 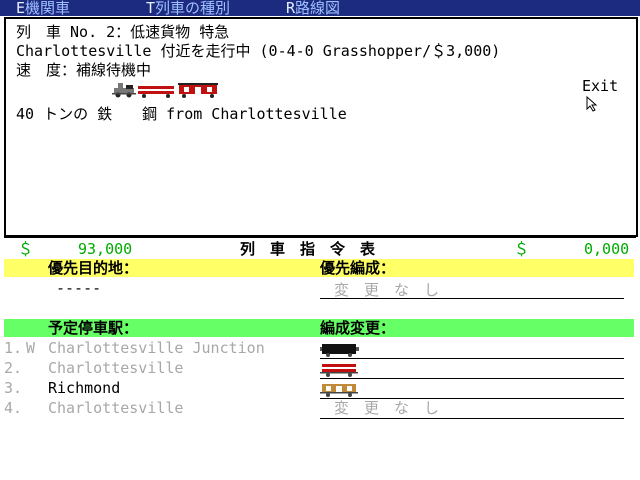 What do you see at coordinates (151, 8) in the screenshot?
I see `menu-key: T` at bounding box center [151, 8].